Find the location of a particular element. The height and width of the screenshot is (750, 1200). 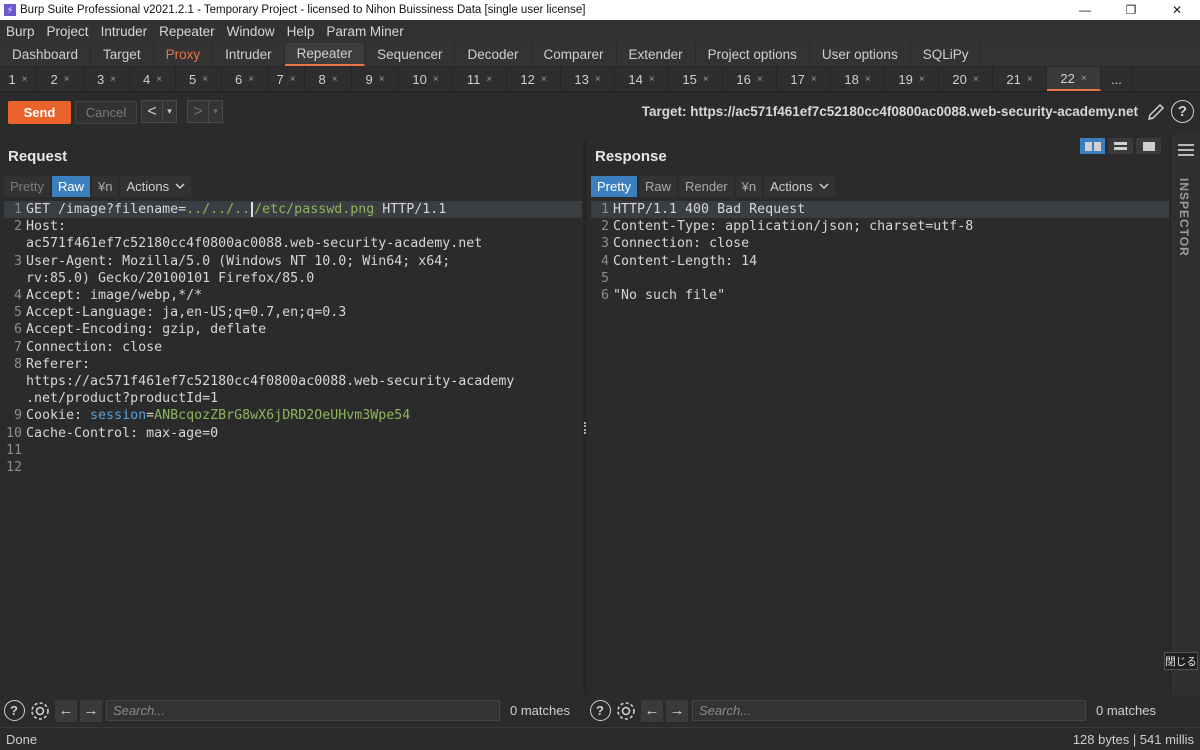

layout-stacked-icon is located at coordinates (1120, 146).